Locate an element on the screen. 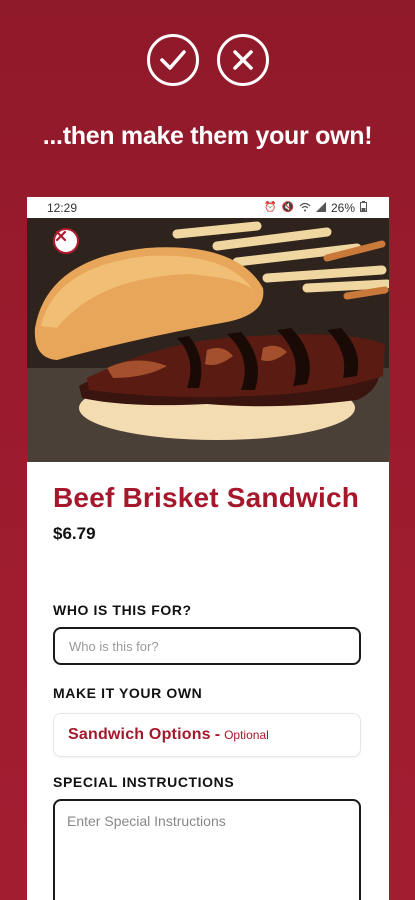 The width and height of the screenshot is (415, 900). special-instructions-label: SPECIAL INSTRUCTIONS is located at coordinates (144, 782).